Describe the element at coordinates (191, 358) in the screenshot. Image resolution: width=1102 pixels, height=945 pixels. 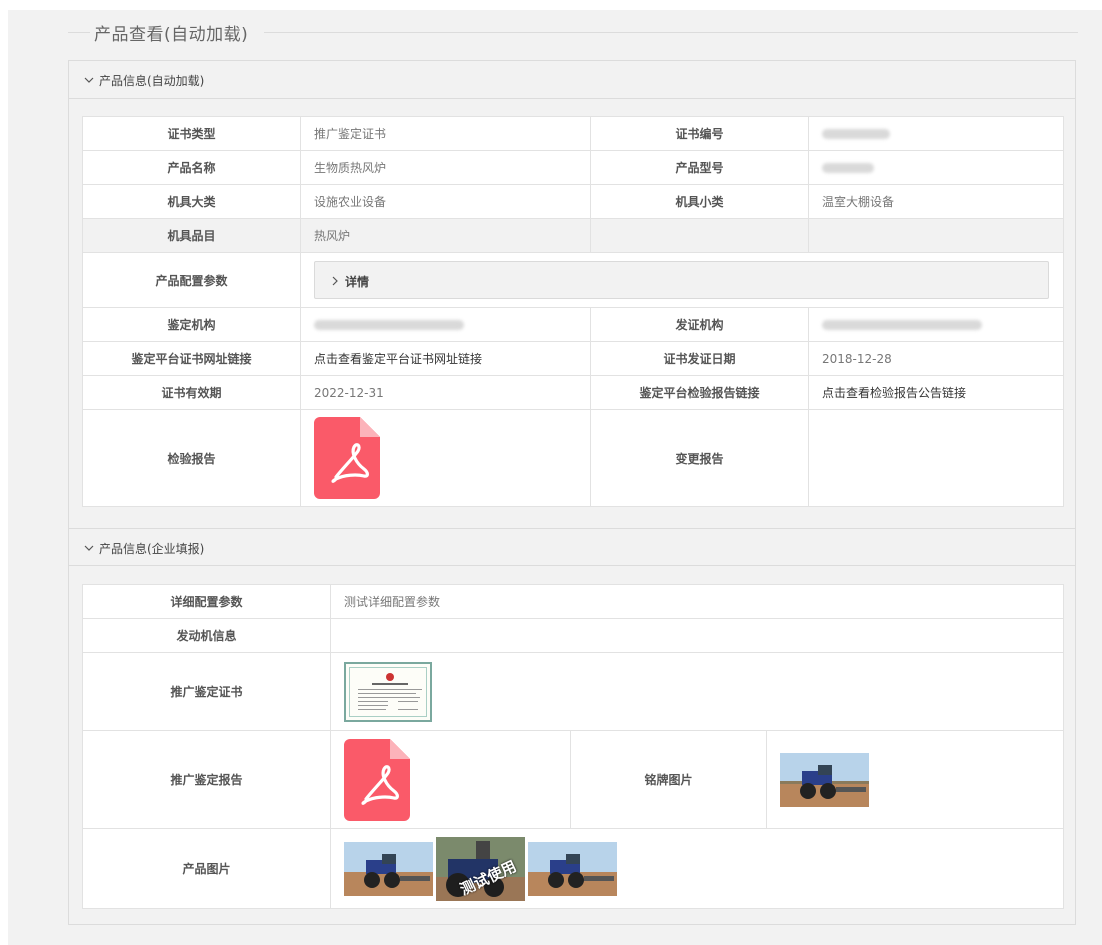
I see `field-label: 鉴定平台证书网址链接` at that location.